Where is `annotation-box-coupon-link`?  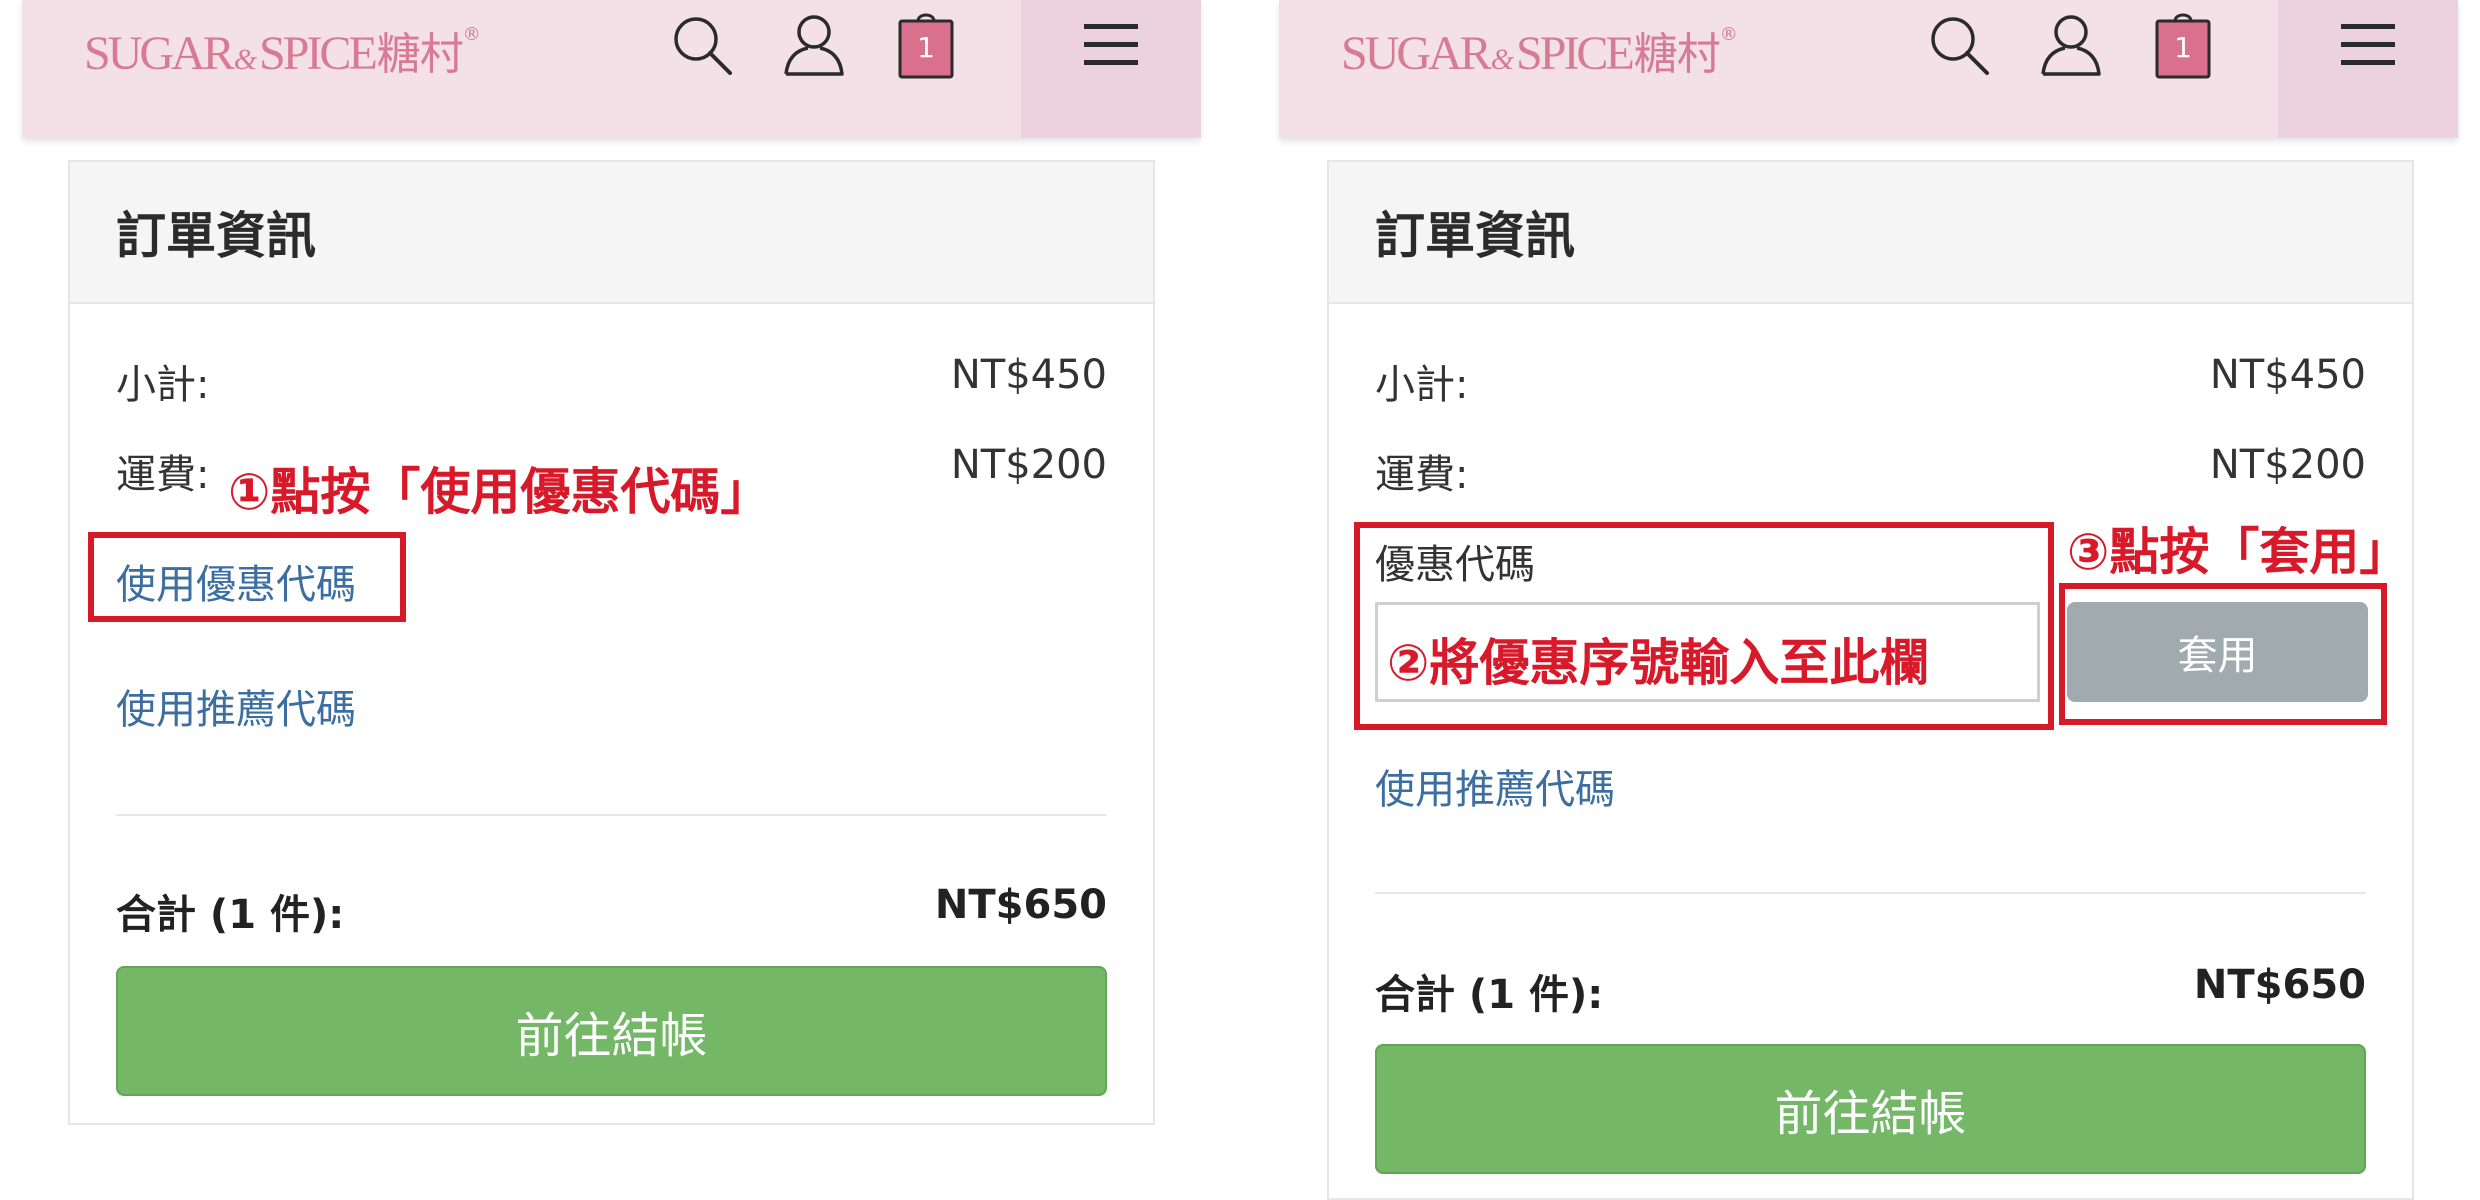
annotation-box-coupon-link is located at coordinates (247, 577).